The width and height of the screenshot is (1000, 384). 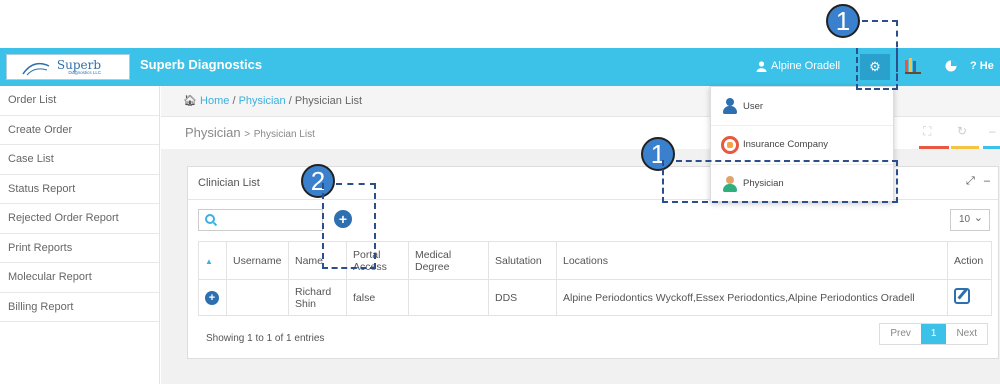 What do you see at coordinates (730, 144) in the screenshot?
I see `insurance-icon` at bounding box center [730, 144].